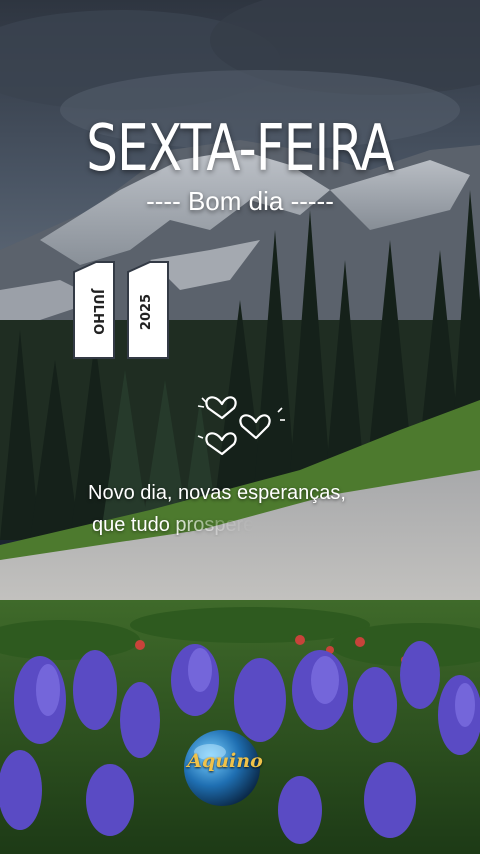 Image resolution: width=480 pixels, height=854 pixels. I want to click on date-day-display, so click(121, 313).